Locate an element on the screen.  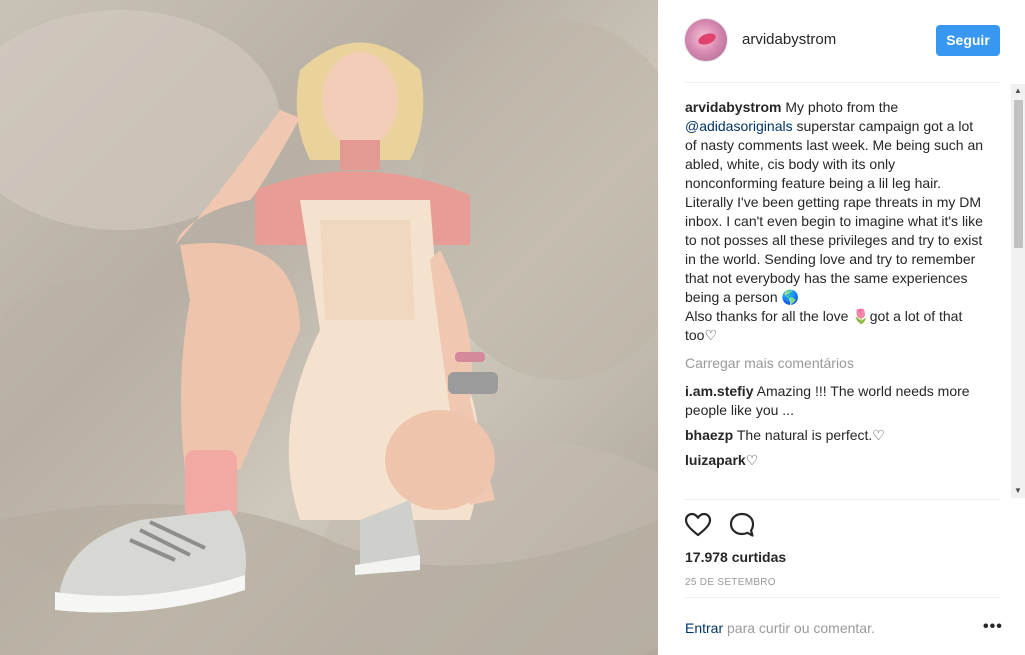
login-prompt-text: para curtir ou comentar. is located at coordinates (799, 628).